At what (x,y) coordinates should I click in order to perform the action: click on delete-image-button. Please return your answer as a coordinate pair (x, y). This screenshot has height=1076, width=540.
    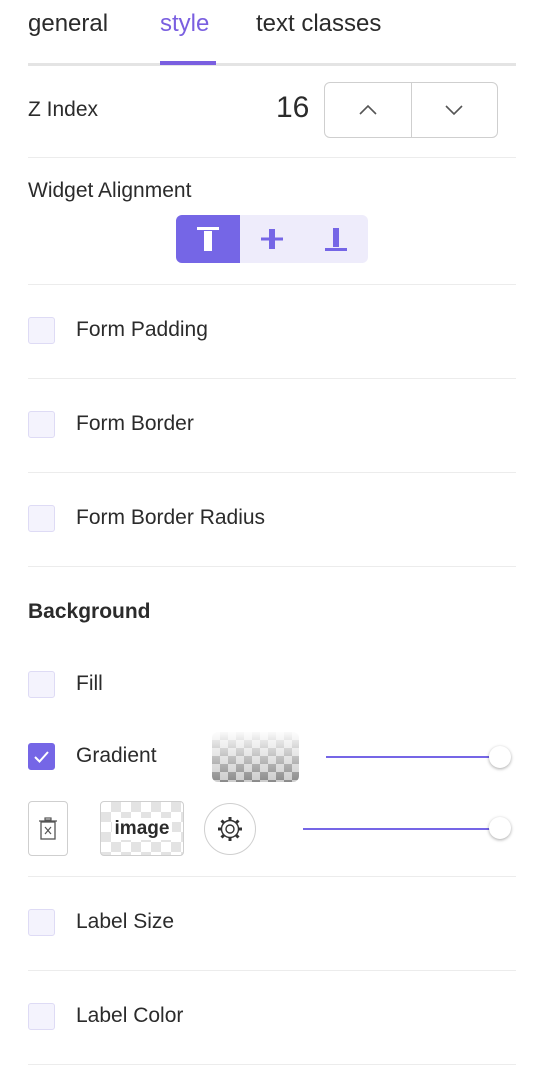
    Looking at the image, I should click on (48, 828).